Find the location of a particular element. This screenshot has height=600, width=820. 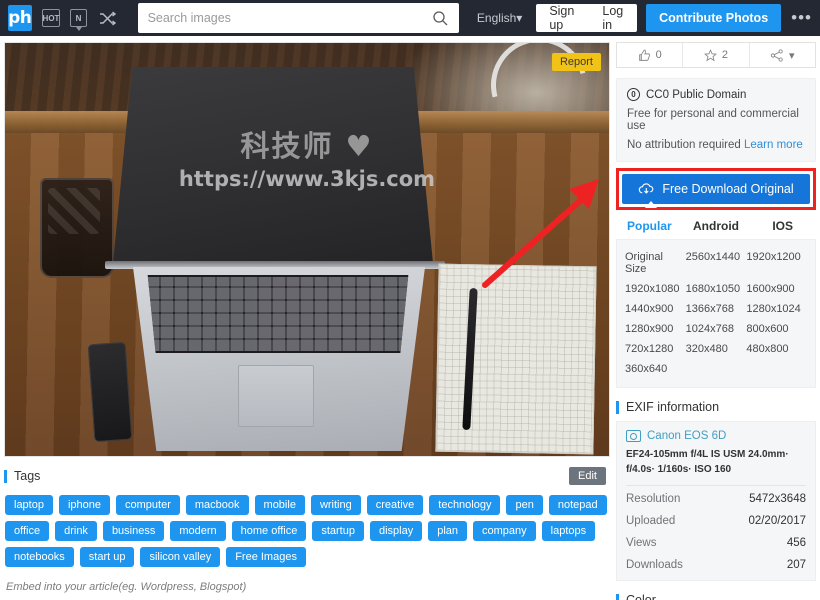

exif-section-header: EXIF information is located at coordinates (716, 407).